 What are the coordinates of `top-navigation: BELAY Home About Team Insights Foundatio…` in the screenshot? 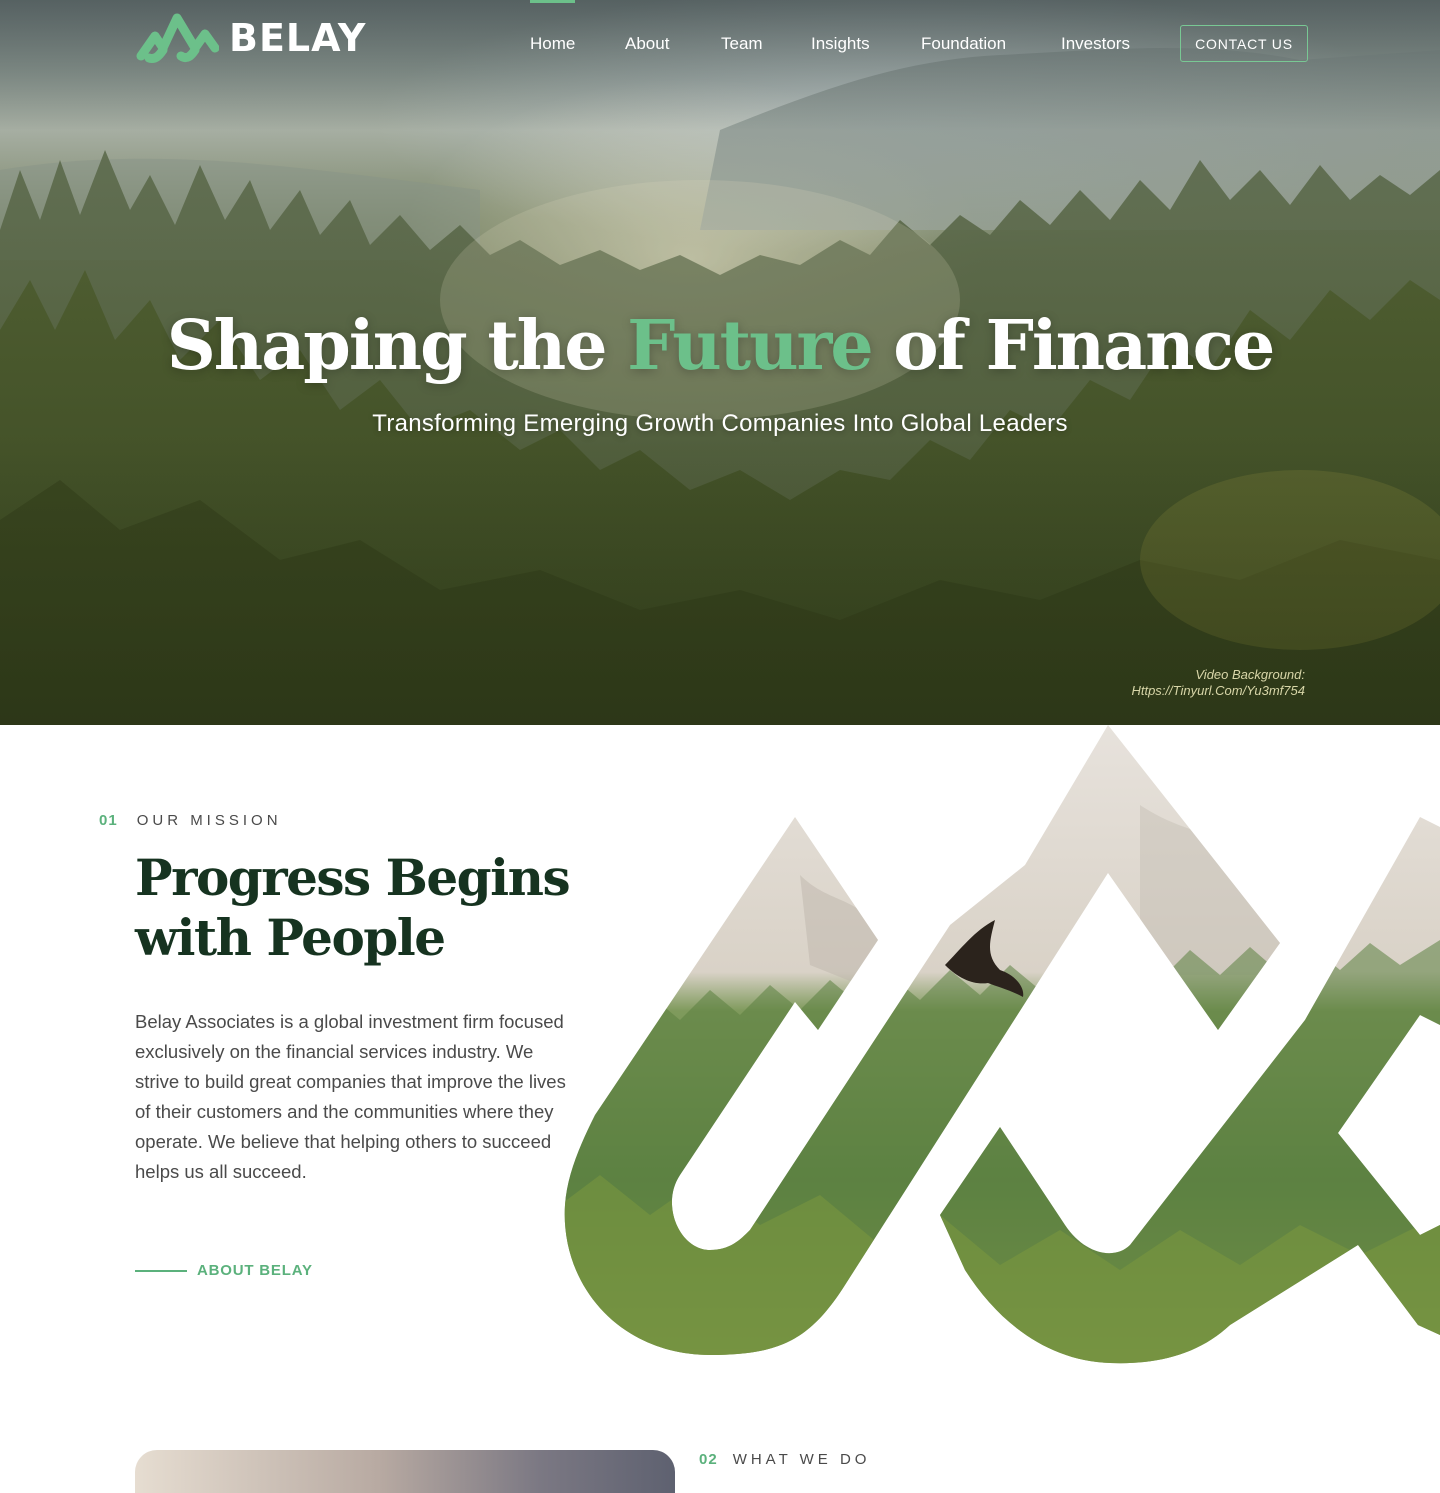 It's located at (720, 45).